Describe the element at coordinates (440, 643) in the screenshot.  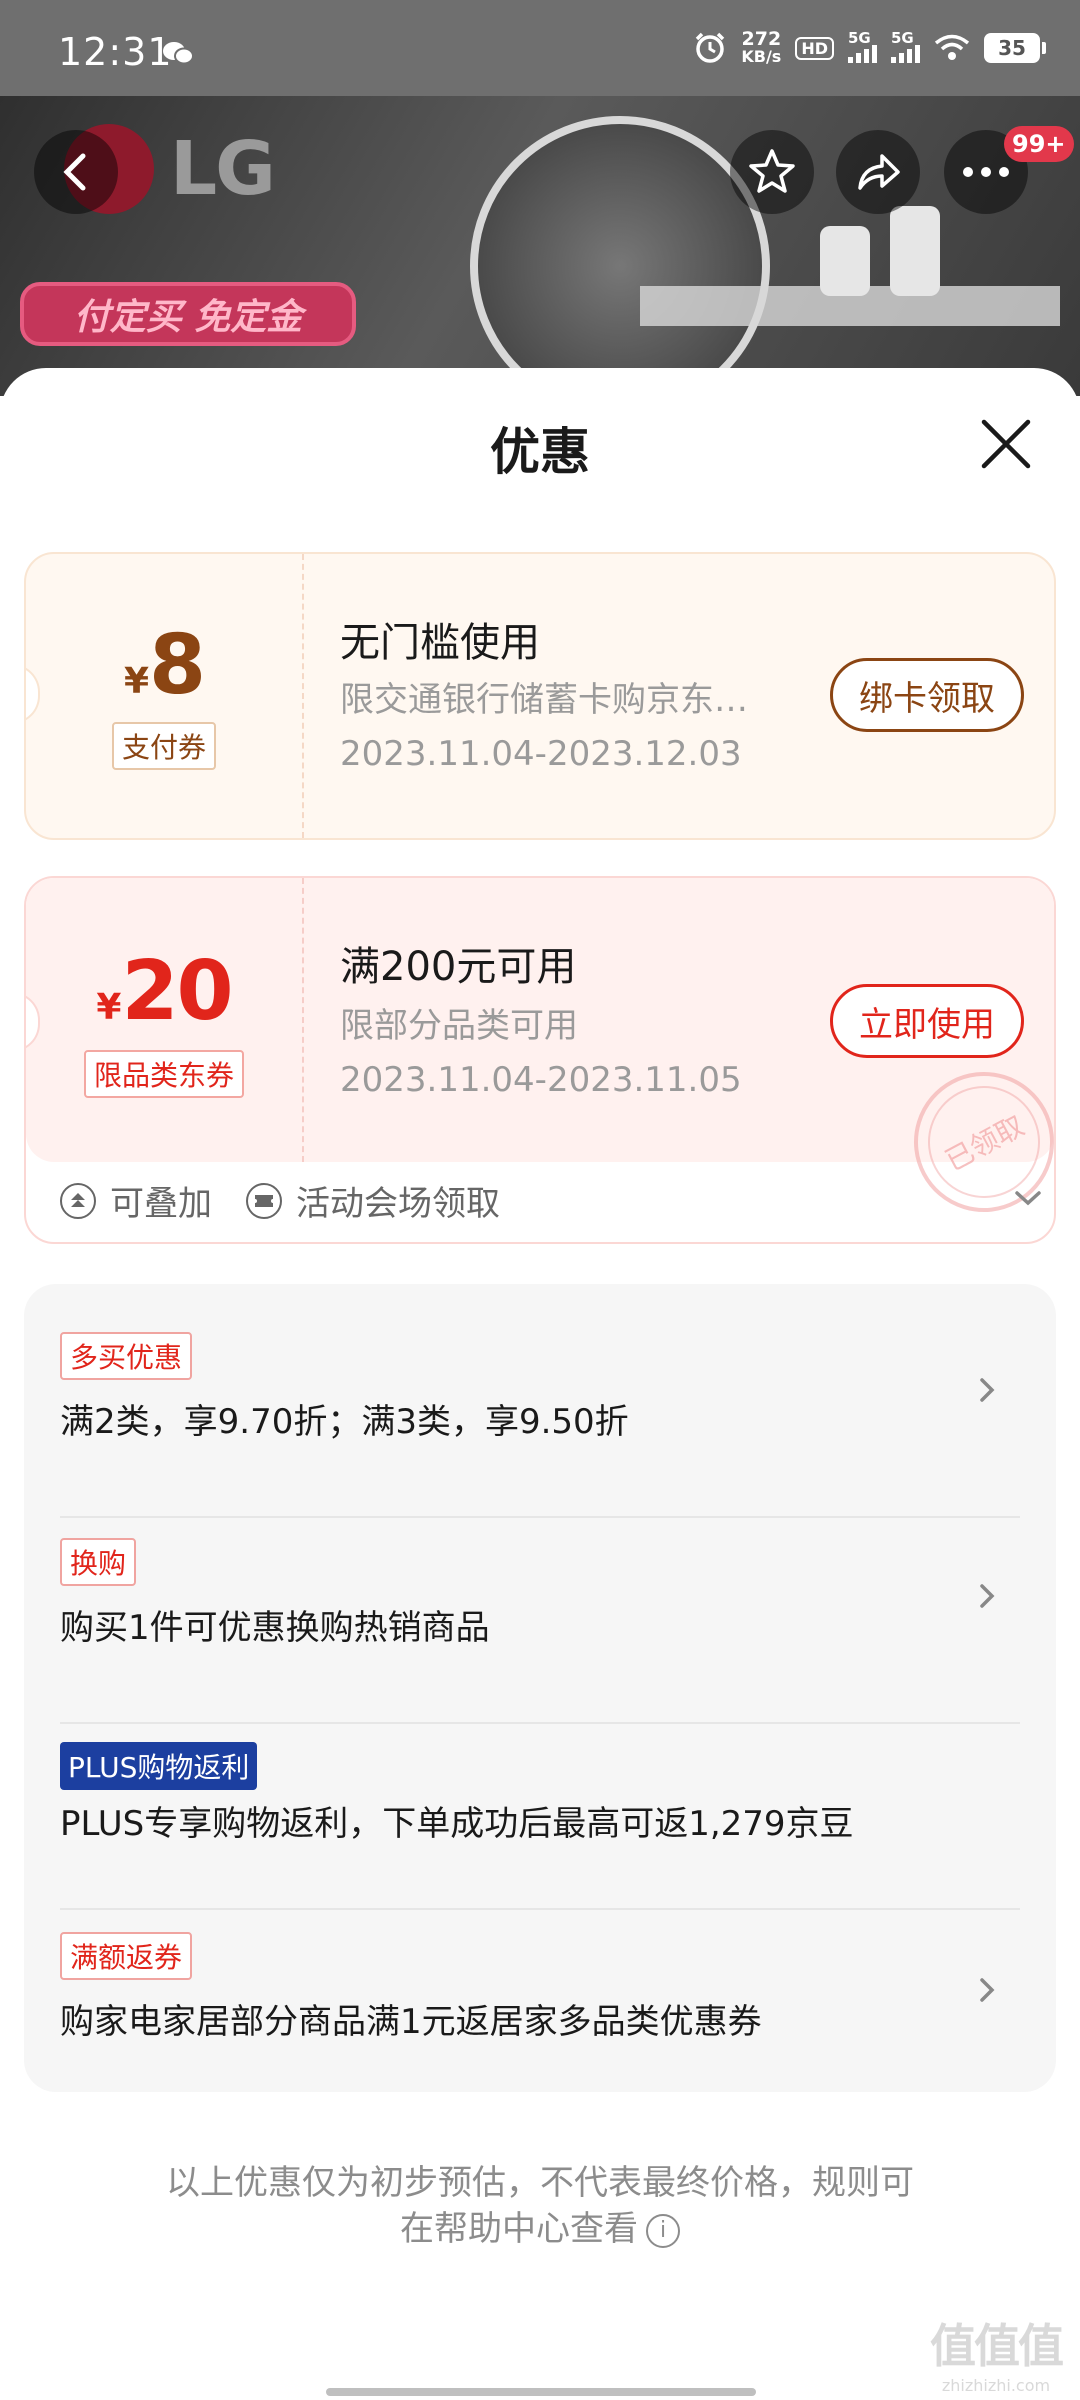
I see `coupon-title: 无门槛使用` at that location.